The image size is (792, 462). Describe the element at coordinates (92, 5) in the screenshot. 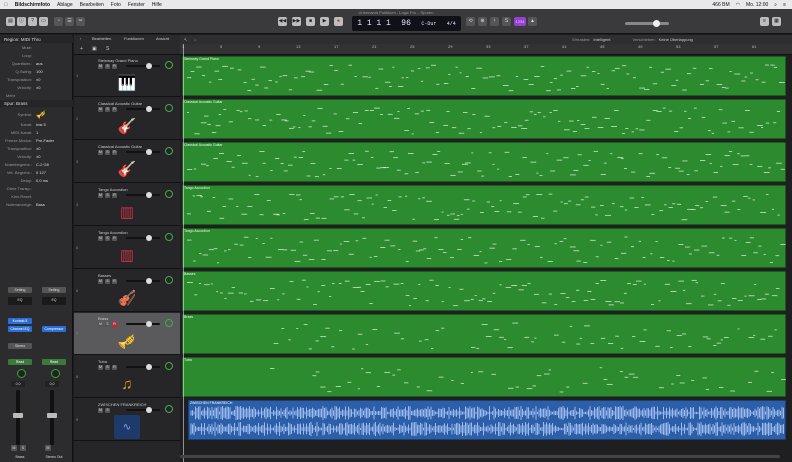

I see `menu-bearbeiten: Bearbeiten` at that location.